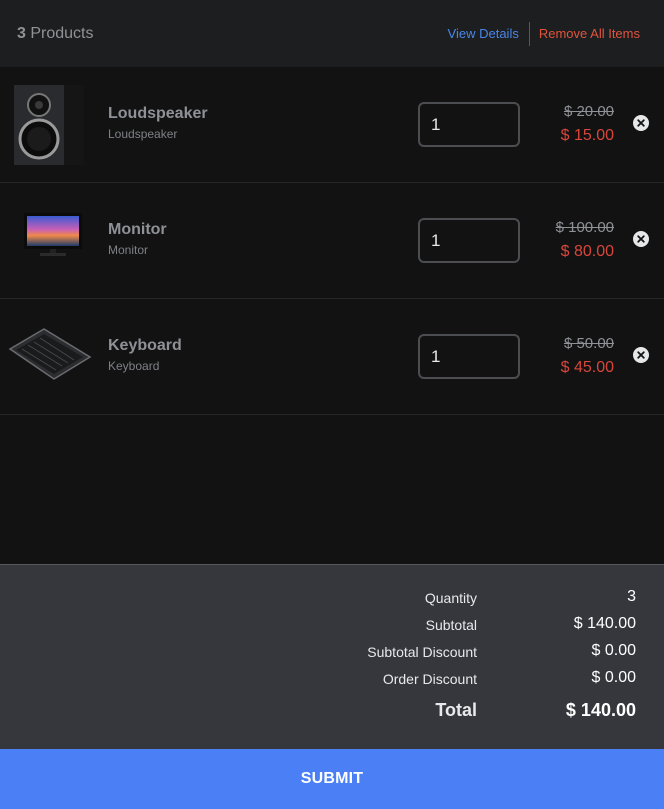  What do you see at coordinates (584, 227) in the screenshot?
I see `original-price: $ 100.00` at bounding box center [584, 227].